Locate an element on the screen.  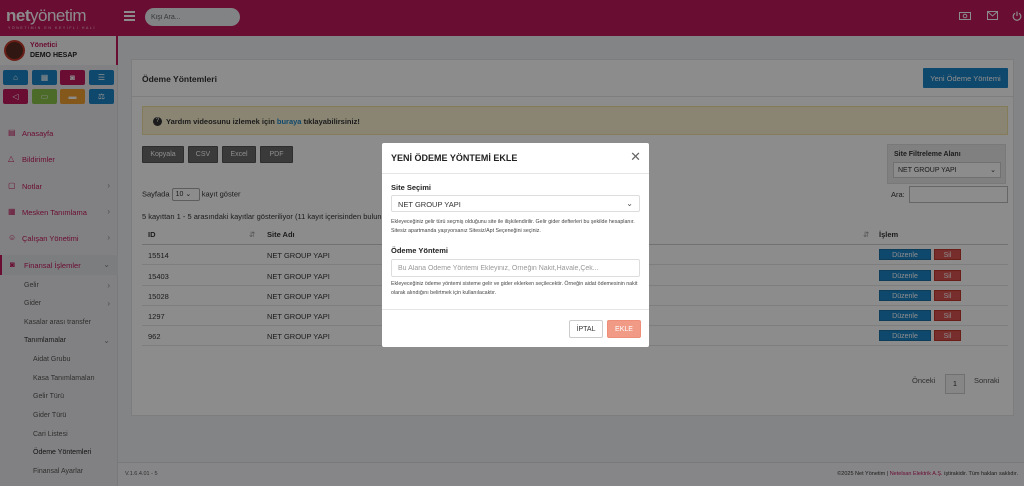
site-selection-select: NET GROUP YAPI ⌄ is located at coordinates (515, 203).